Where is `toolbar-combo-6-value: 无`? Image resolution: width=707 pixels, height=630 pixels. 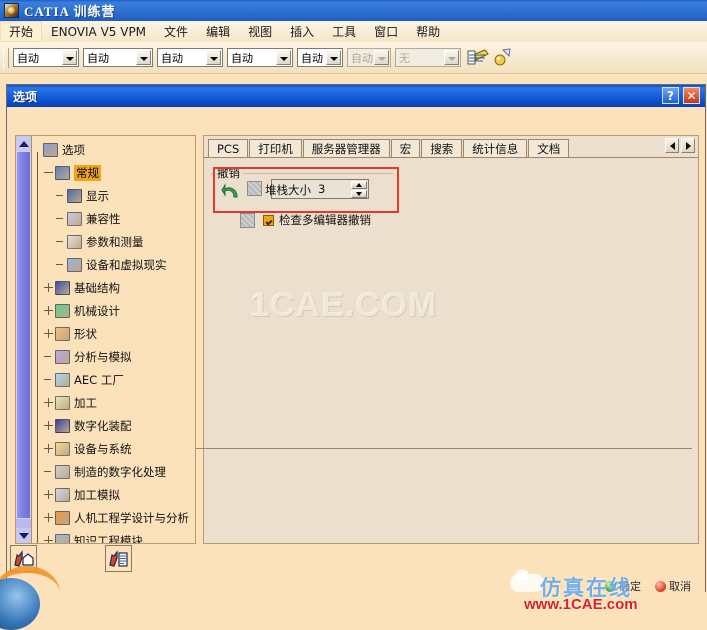
toolbar-combo-6-value: 无 is located at coordinates (404, 58).